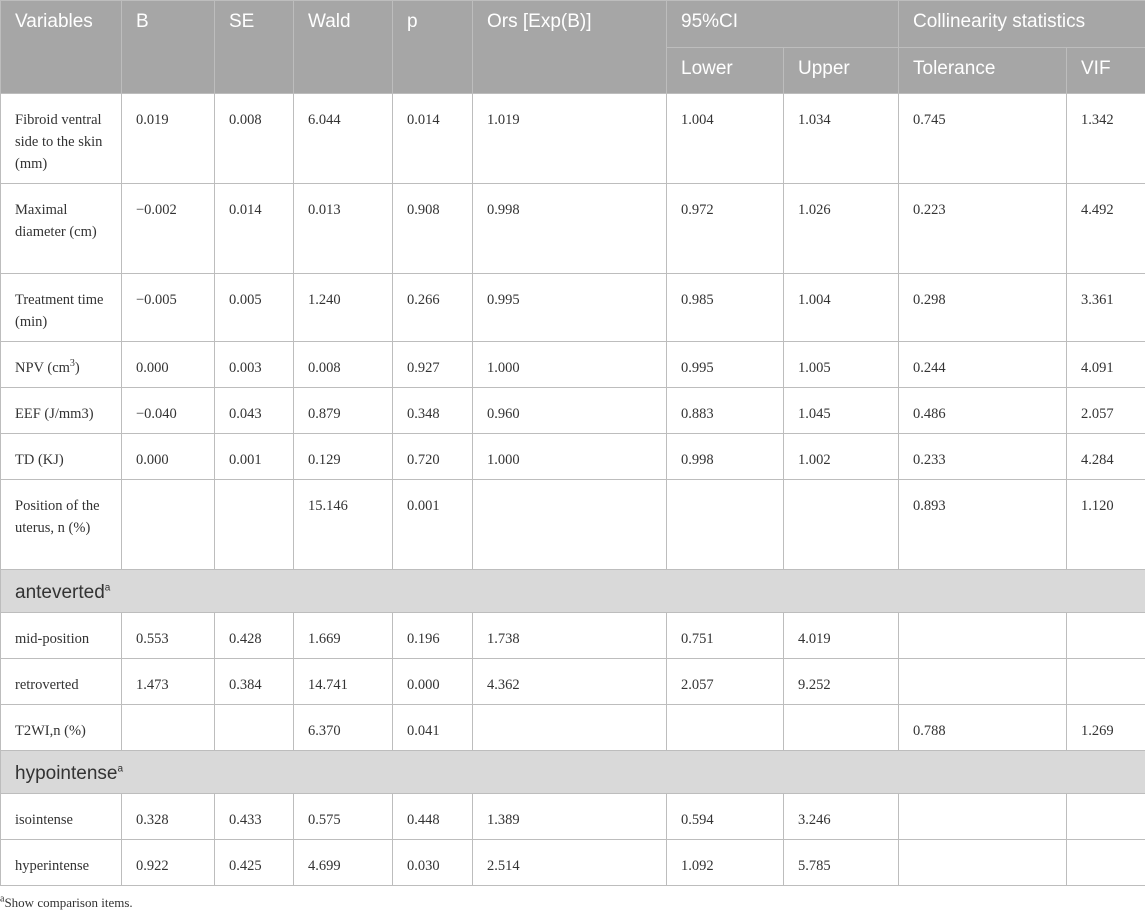 The width and height of the screenshot is (1145, 911). Describe the element at coordinates (725, 138) in the screenshot. I see `cell-lower: 1.004` at that location.